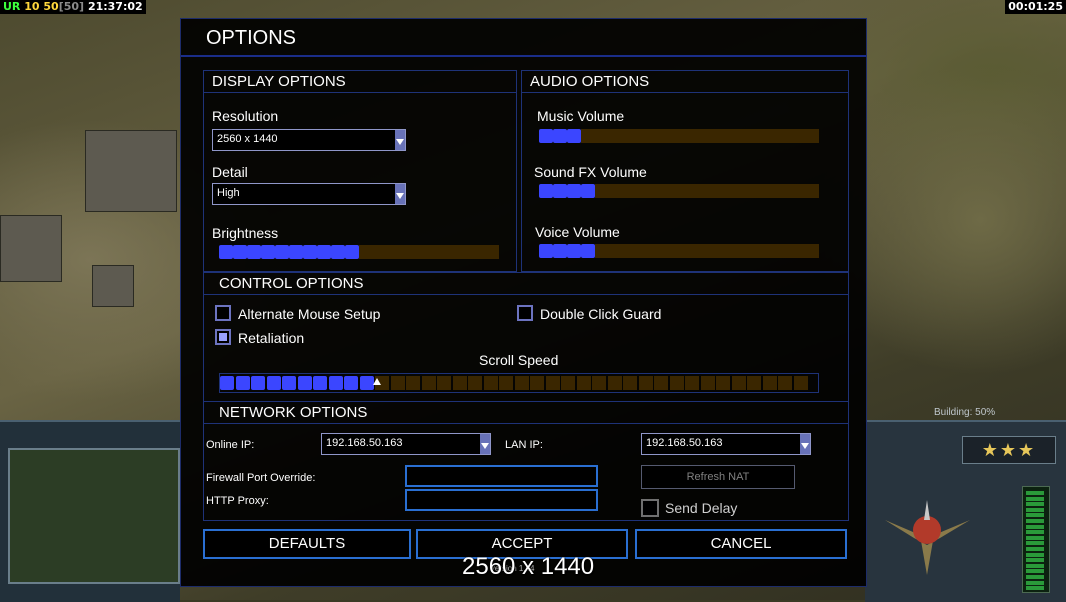 Image resolution: width=1066 pixels, height=602 pixels. I want to click on faction-emblem-icon, so click(927, 537).